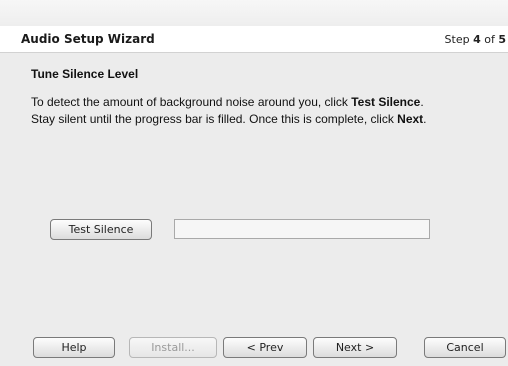 The height and width of the screenshot is (366, 508). Describe the element at coordinates (85, 74) in the screenshot. I see `section-title: Tune Silence Level` at that location.